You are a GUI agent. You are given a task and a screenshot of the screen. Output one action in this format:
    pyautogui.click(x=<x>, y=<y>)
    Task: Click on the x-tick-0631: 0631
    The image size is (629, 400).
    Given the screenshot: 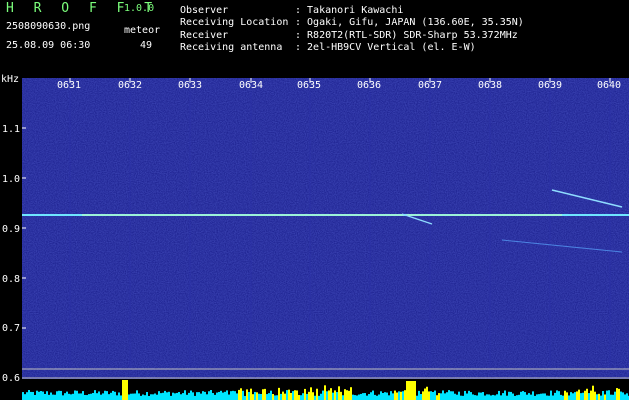 What is the action you would take?
    pyautogui.click(x=69, y=85)
    